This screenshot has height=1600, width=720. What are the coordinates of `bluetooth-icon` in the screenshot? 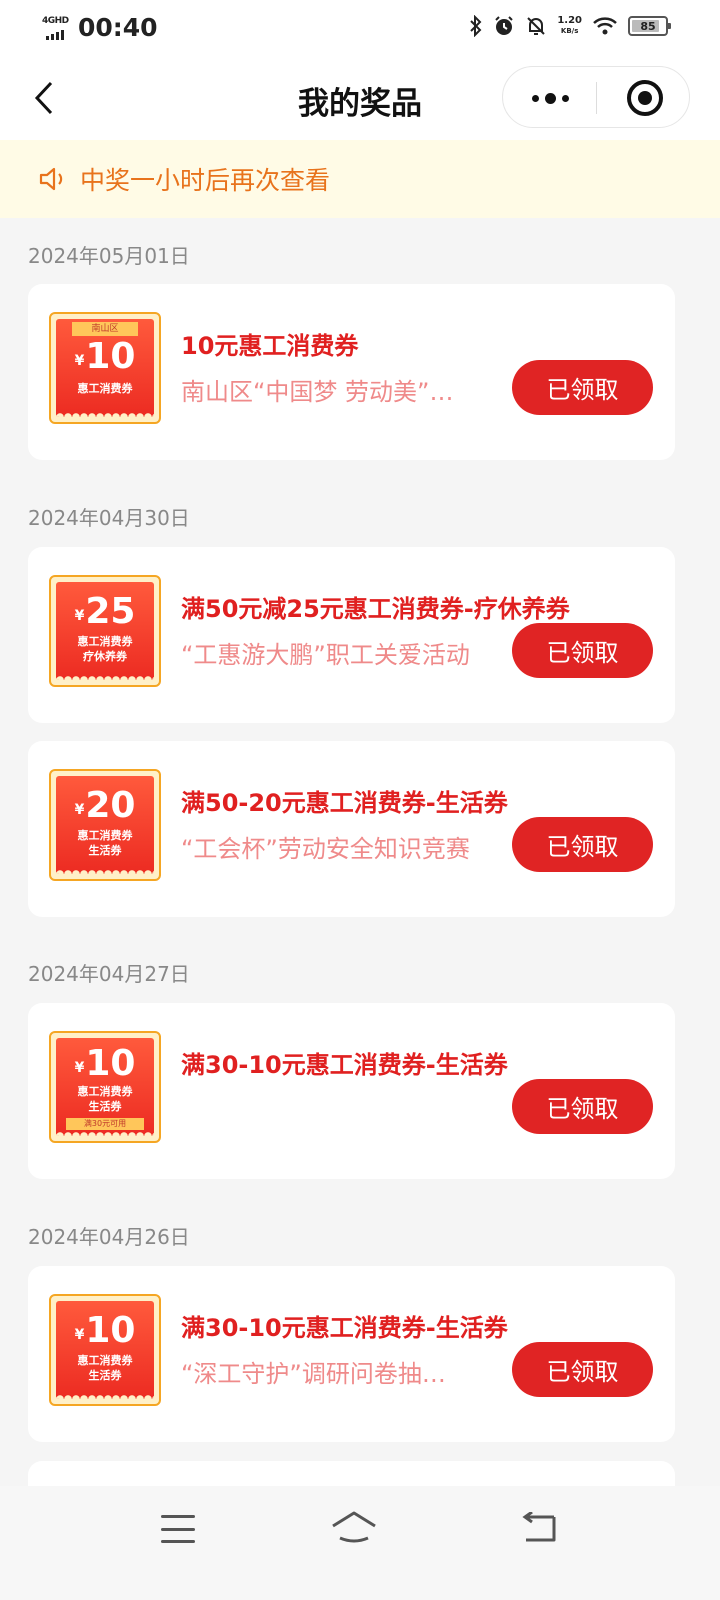 It's located at (476, 26).